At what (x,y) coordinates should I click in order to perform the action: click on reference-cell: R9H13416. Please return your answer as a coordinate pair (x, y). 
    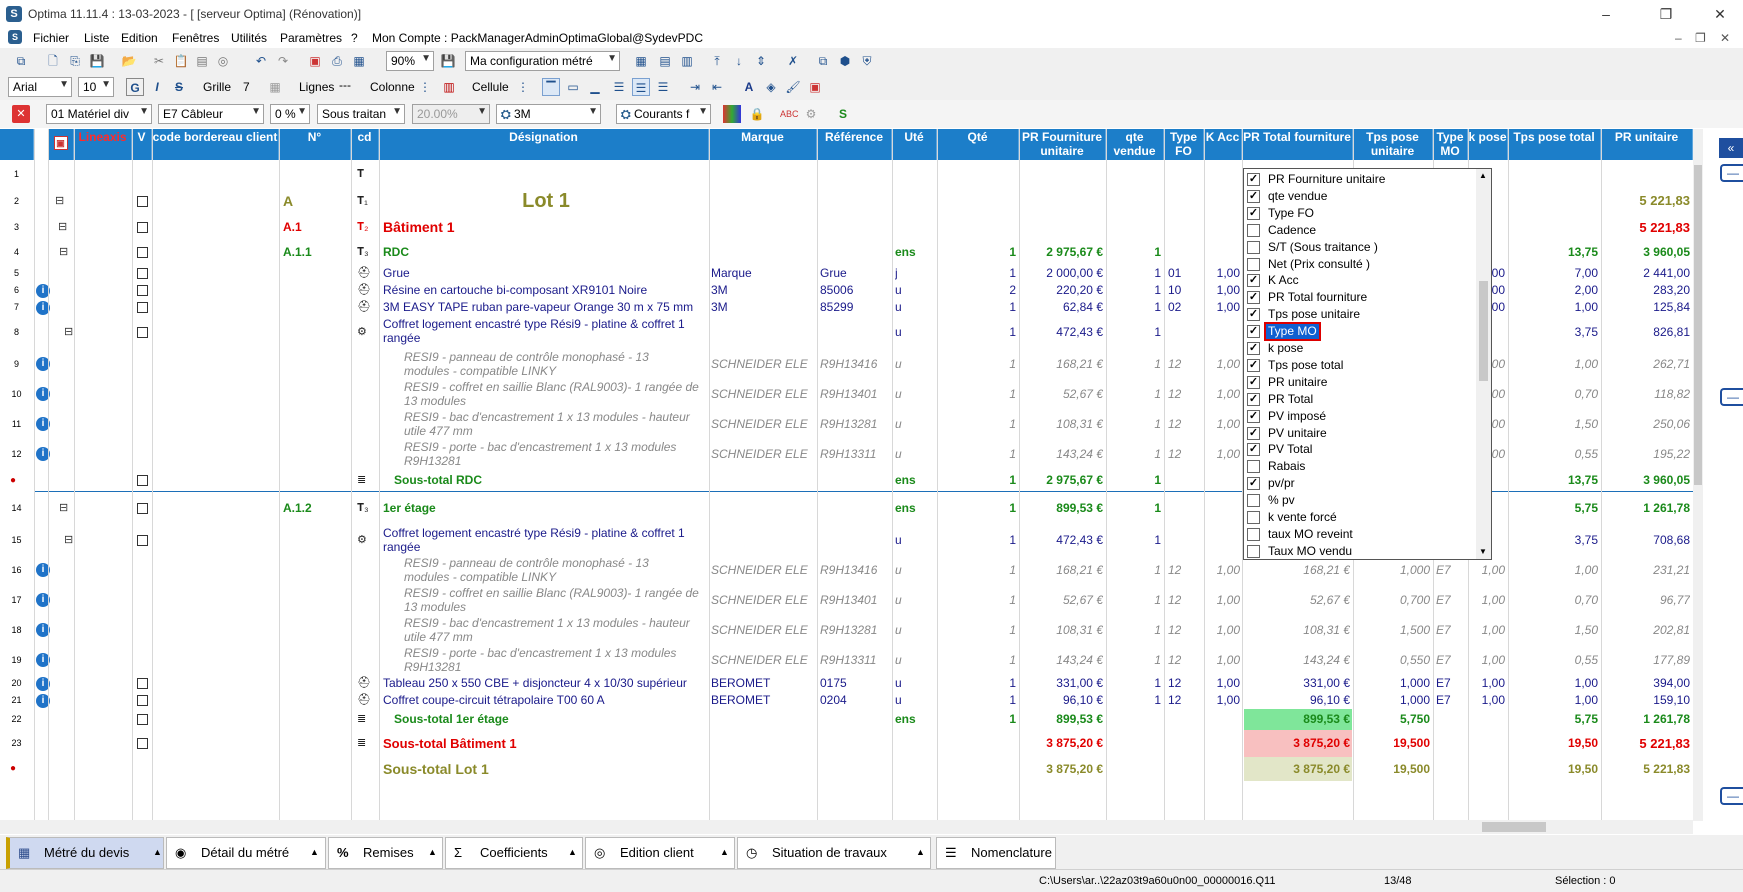
    Looking at the image, I should click on (848, 364).